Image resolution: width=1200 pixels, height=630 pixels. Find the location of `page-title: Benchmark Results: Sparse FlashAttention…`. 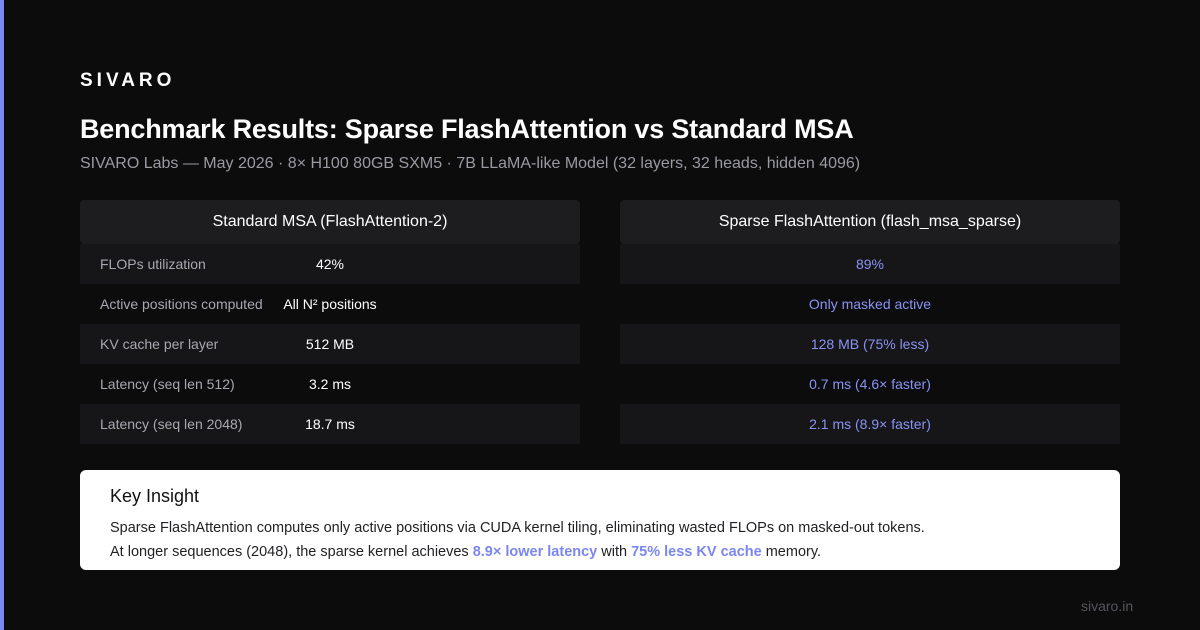

page-title: Benchmark Results: Sparse FlashAttention… is located at coordinates (467, 129).